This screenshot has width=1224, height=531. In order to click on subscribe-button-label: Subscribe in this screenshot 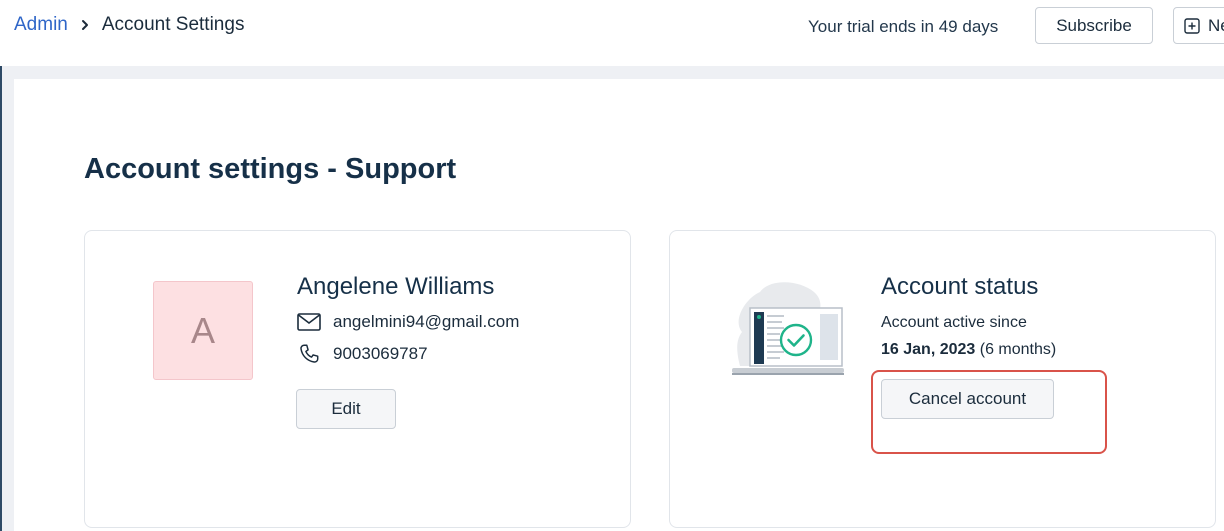, I will do `click(1094, 25)`.